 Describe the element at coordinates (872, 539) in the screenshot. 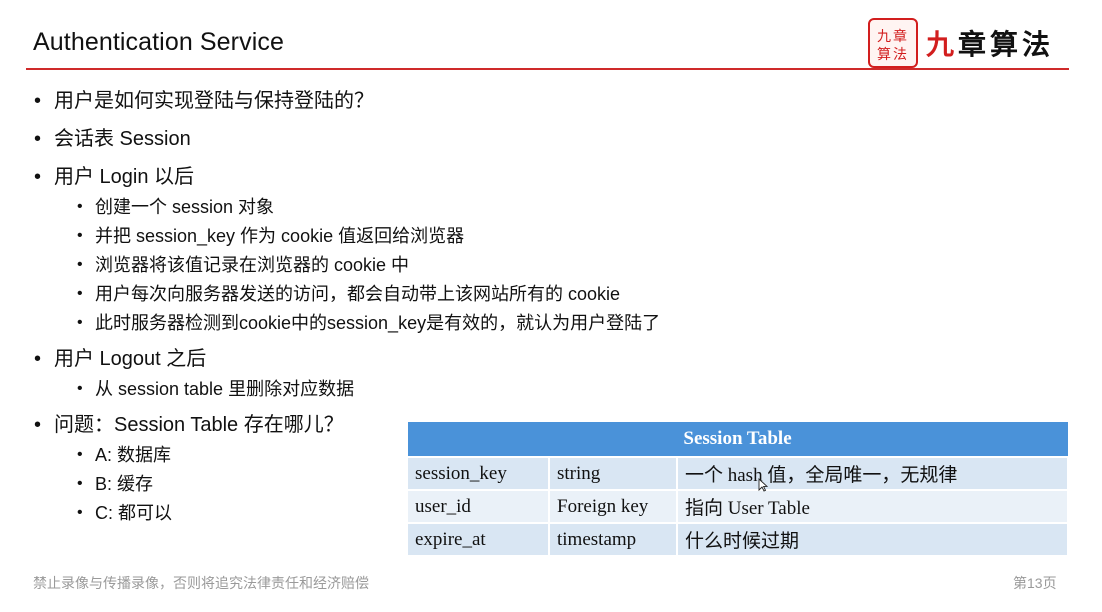

I see `table-cell: 什么时候过期` at that location.